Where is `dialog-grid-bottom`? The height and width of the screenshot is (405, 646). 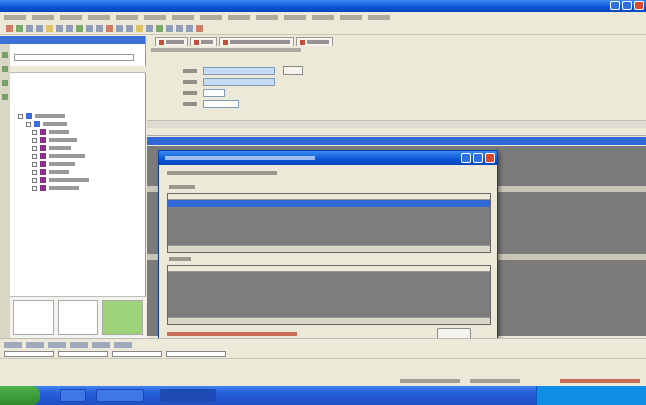
dialog-grid-bottom is located at coordinates (329, 295).